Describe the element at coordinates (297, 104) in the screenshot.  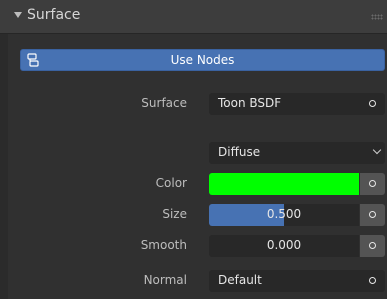
I see `surface-shader-field: Toon BSDF` at that location.